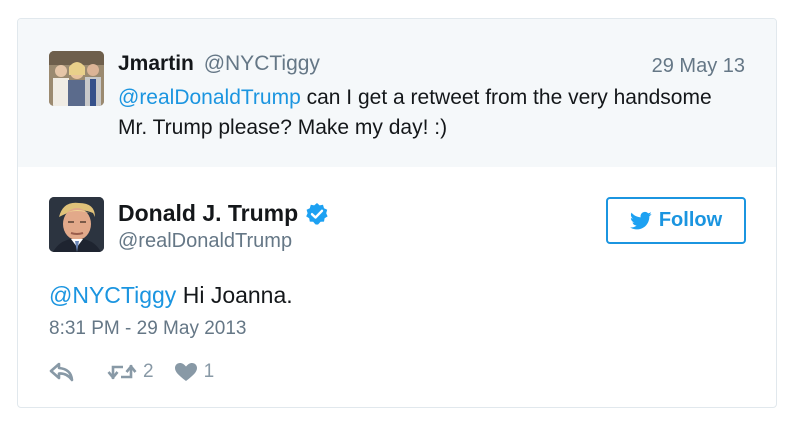 This screenshot has width=799, height=433. I want to click on parent-author-handle: @NYCTiggy, so click(262, 63).